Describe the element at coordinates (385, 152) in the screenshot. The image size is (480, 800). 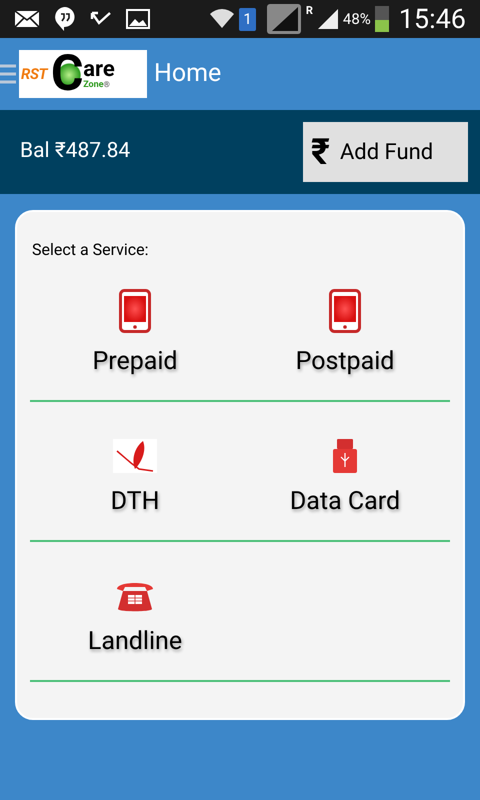
I see `add-fund-button: ₹ Add Fund` at that location.